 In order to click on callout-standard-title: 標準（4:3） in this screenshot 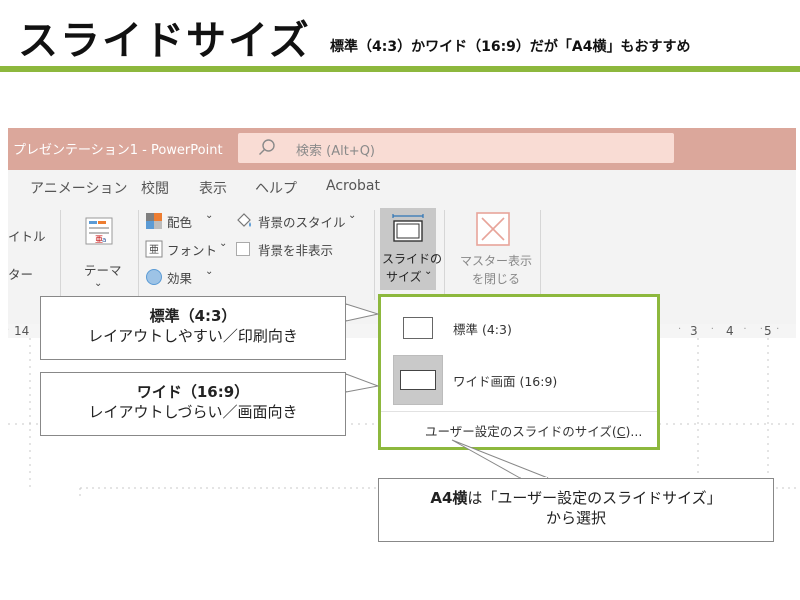, I will do `click(193, 316)`.